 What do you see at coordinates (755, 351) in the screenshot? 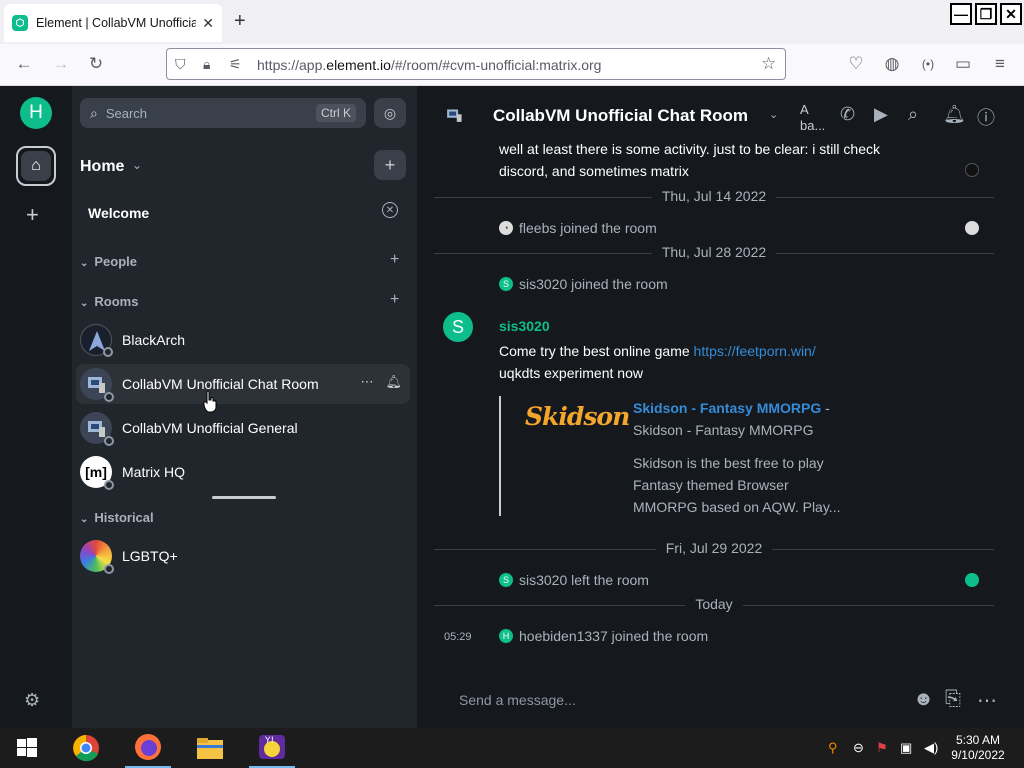
I see `message-link: https://feetporn.win/` at bounding box center [755, 351].